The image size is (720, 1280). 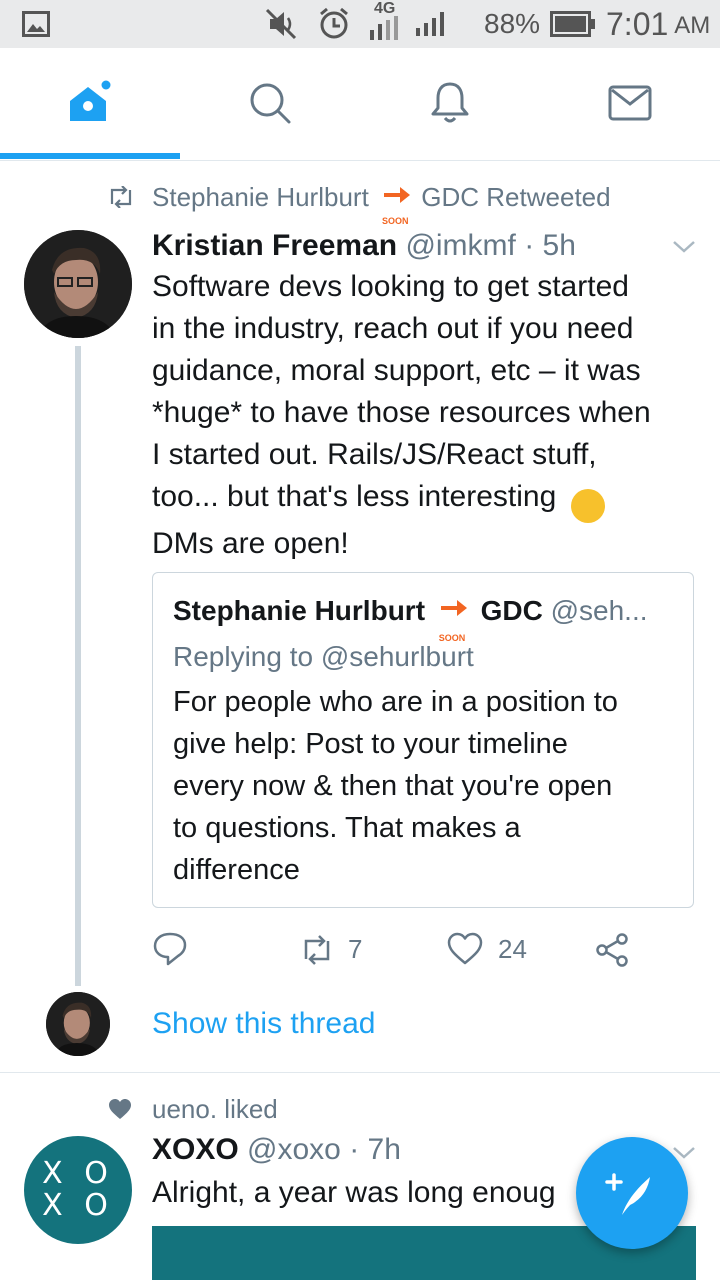 What do you see at coordinates (354, 496) in the screenshot?
I see `tweet-text-line: too... but that's less interesting` at bounding box center [354, 496].